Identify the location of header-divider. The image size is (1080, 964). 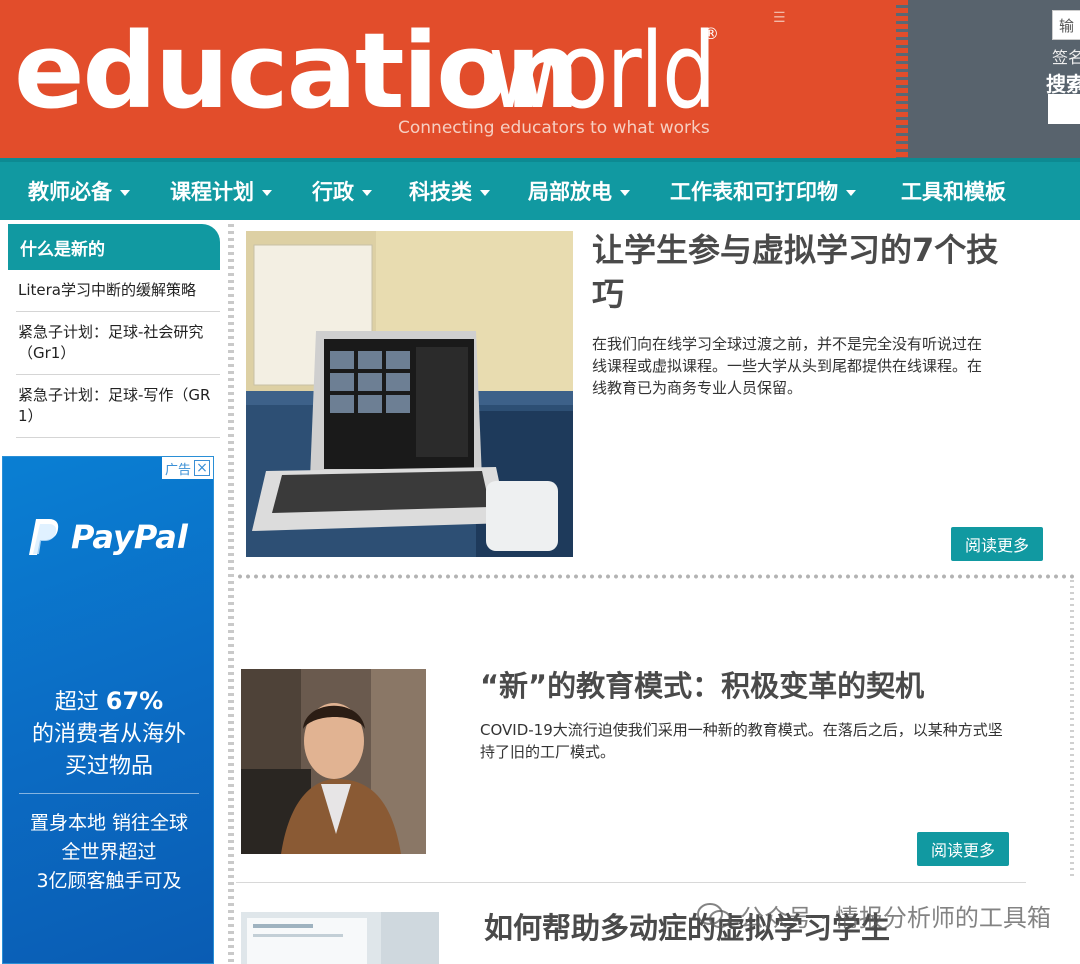
(902, 79).